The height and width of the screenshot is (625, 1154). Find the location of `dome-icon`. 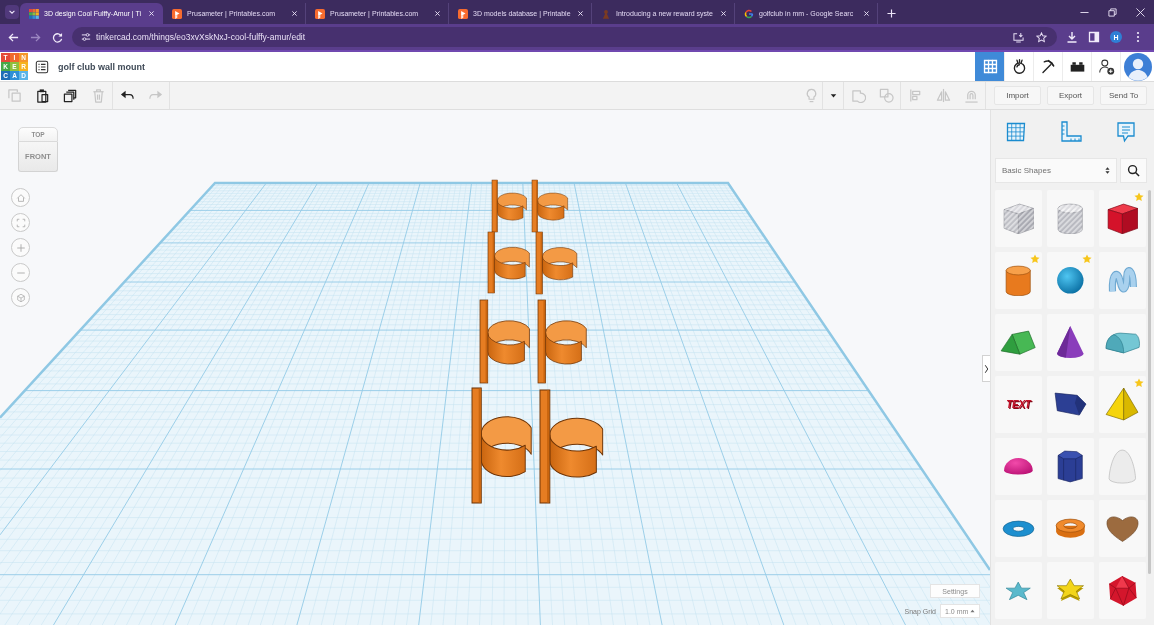

dome-icon is located at coordinates (1018, 466).